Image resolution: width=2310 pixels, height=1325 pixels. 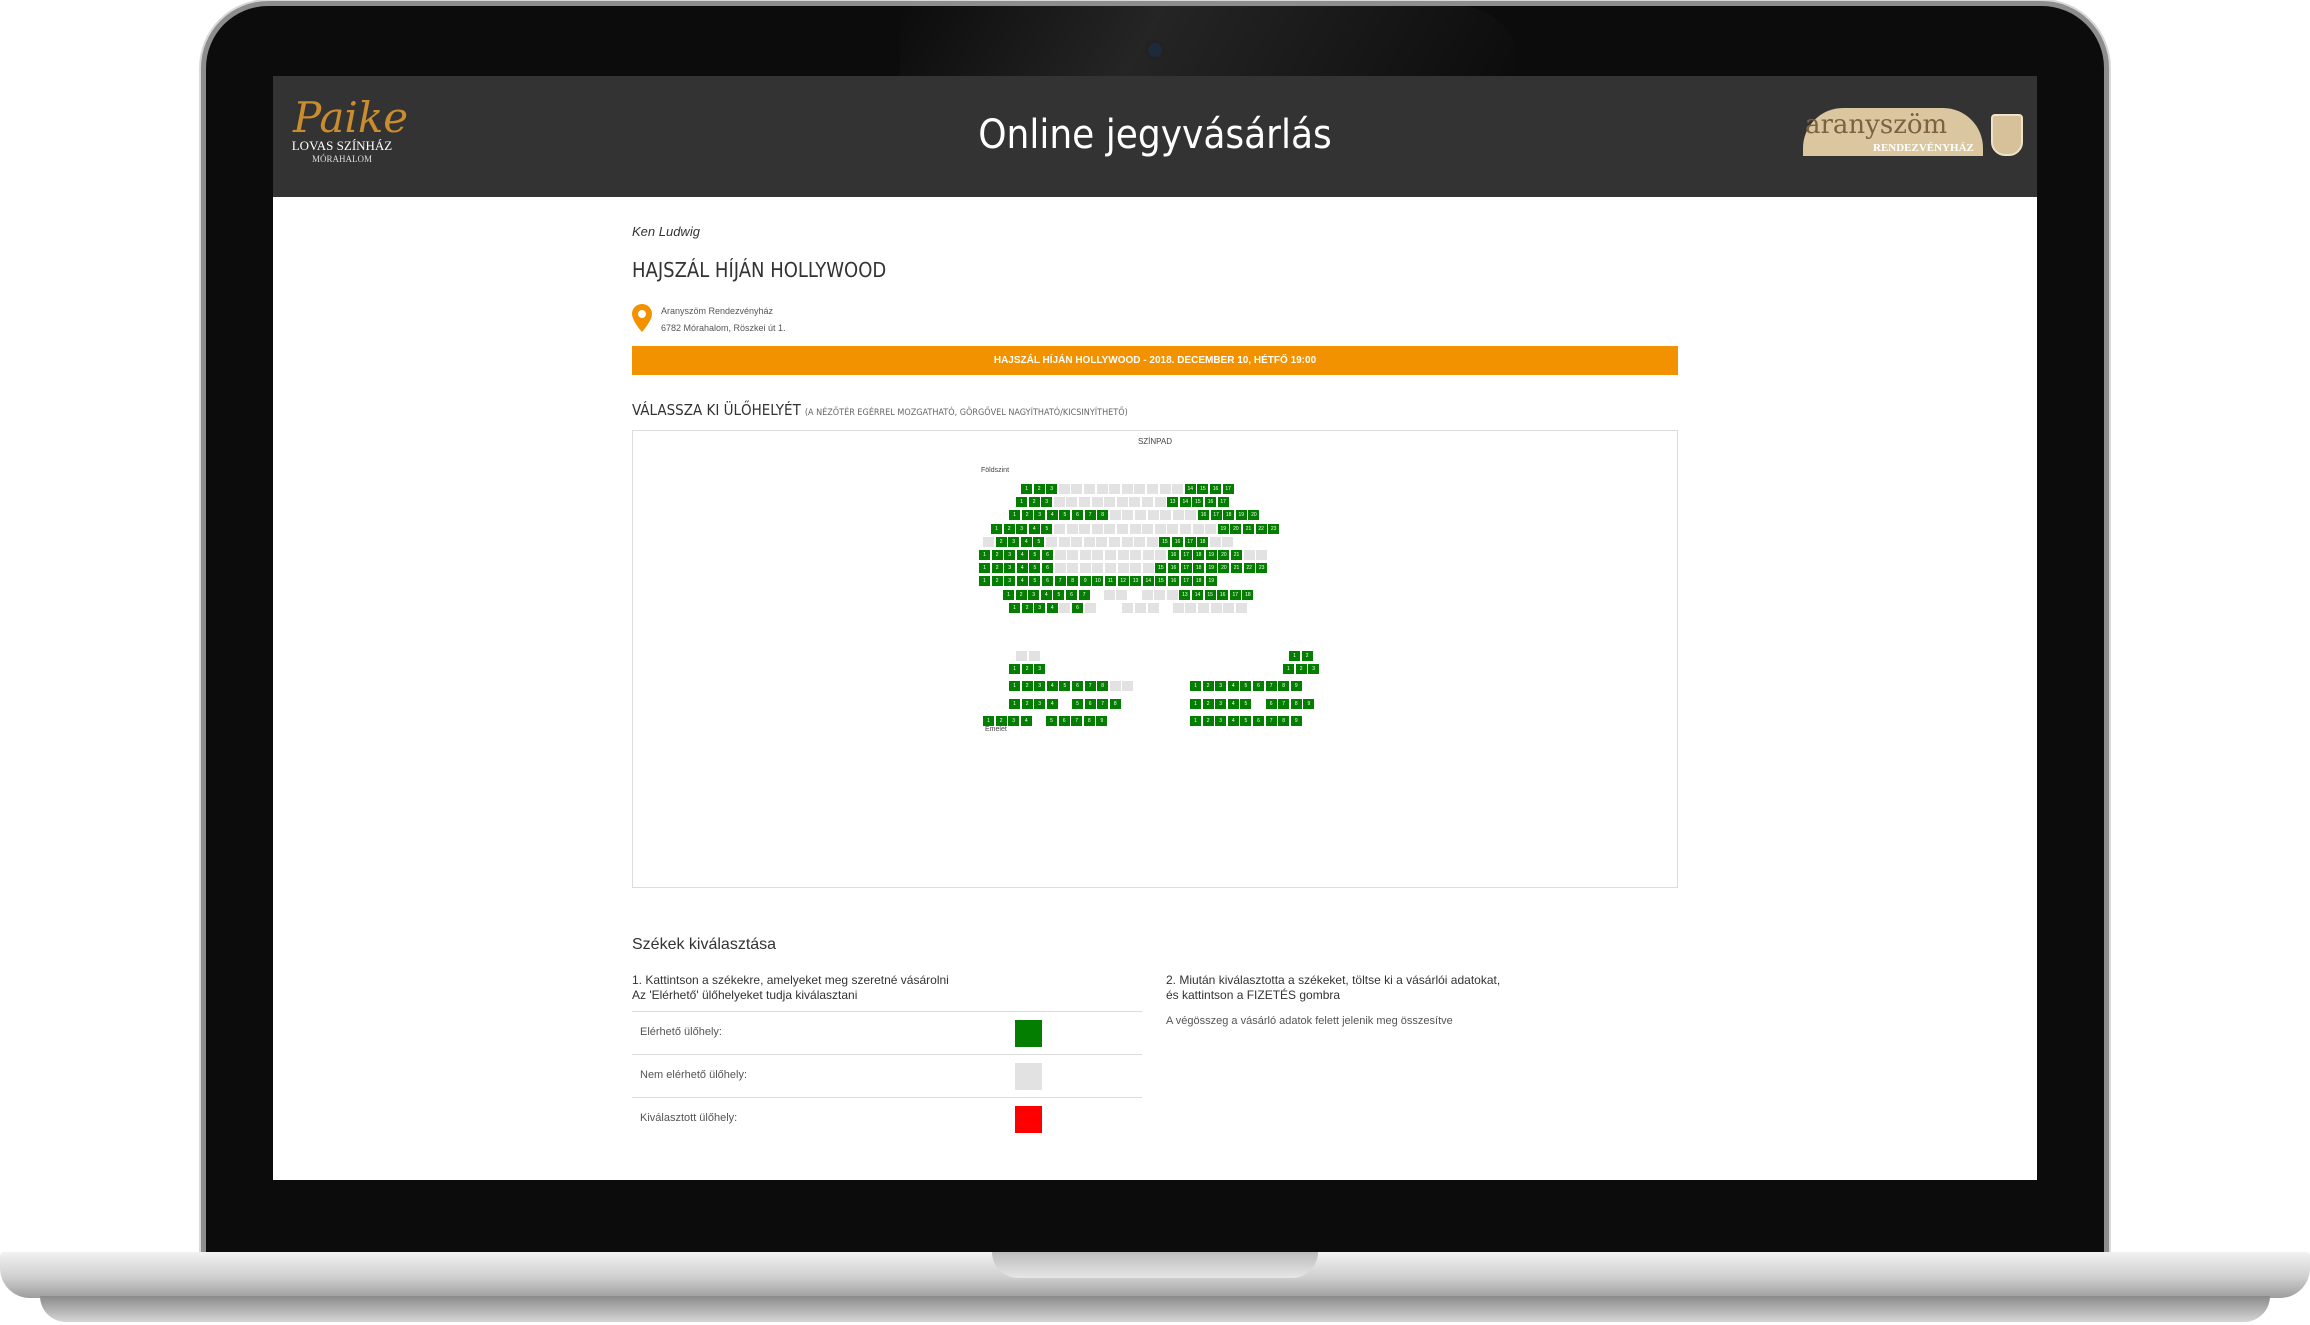 What do you see at coordinates (1098, 581) in the screenshot?
I see `seat: 10` at bounding box center [1098, 581].